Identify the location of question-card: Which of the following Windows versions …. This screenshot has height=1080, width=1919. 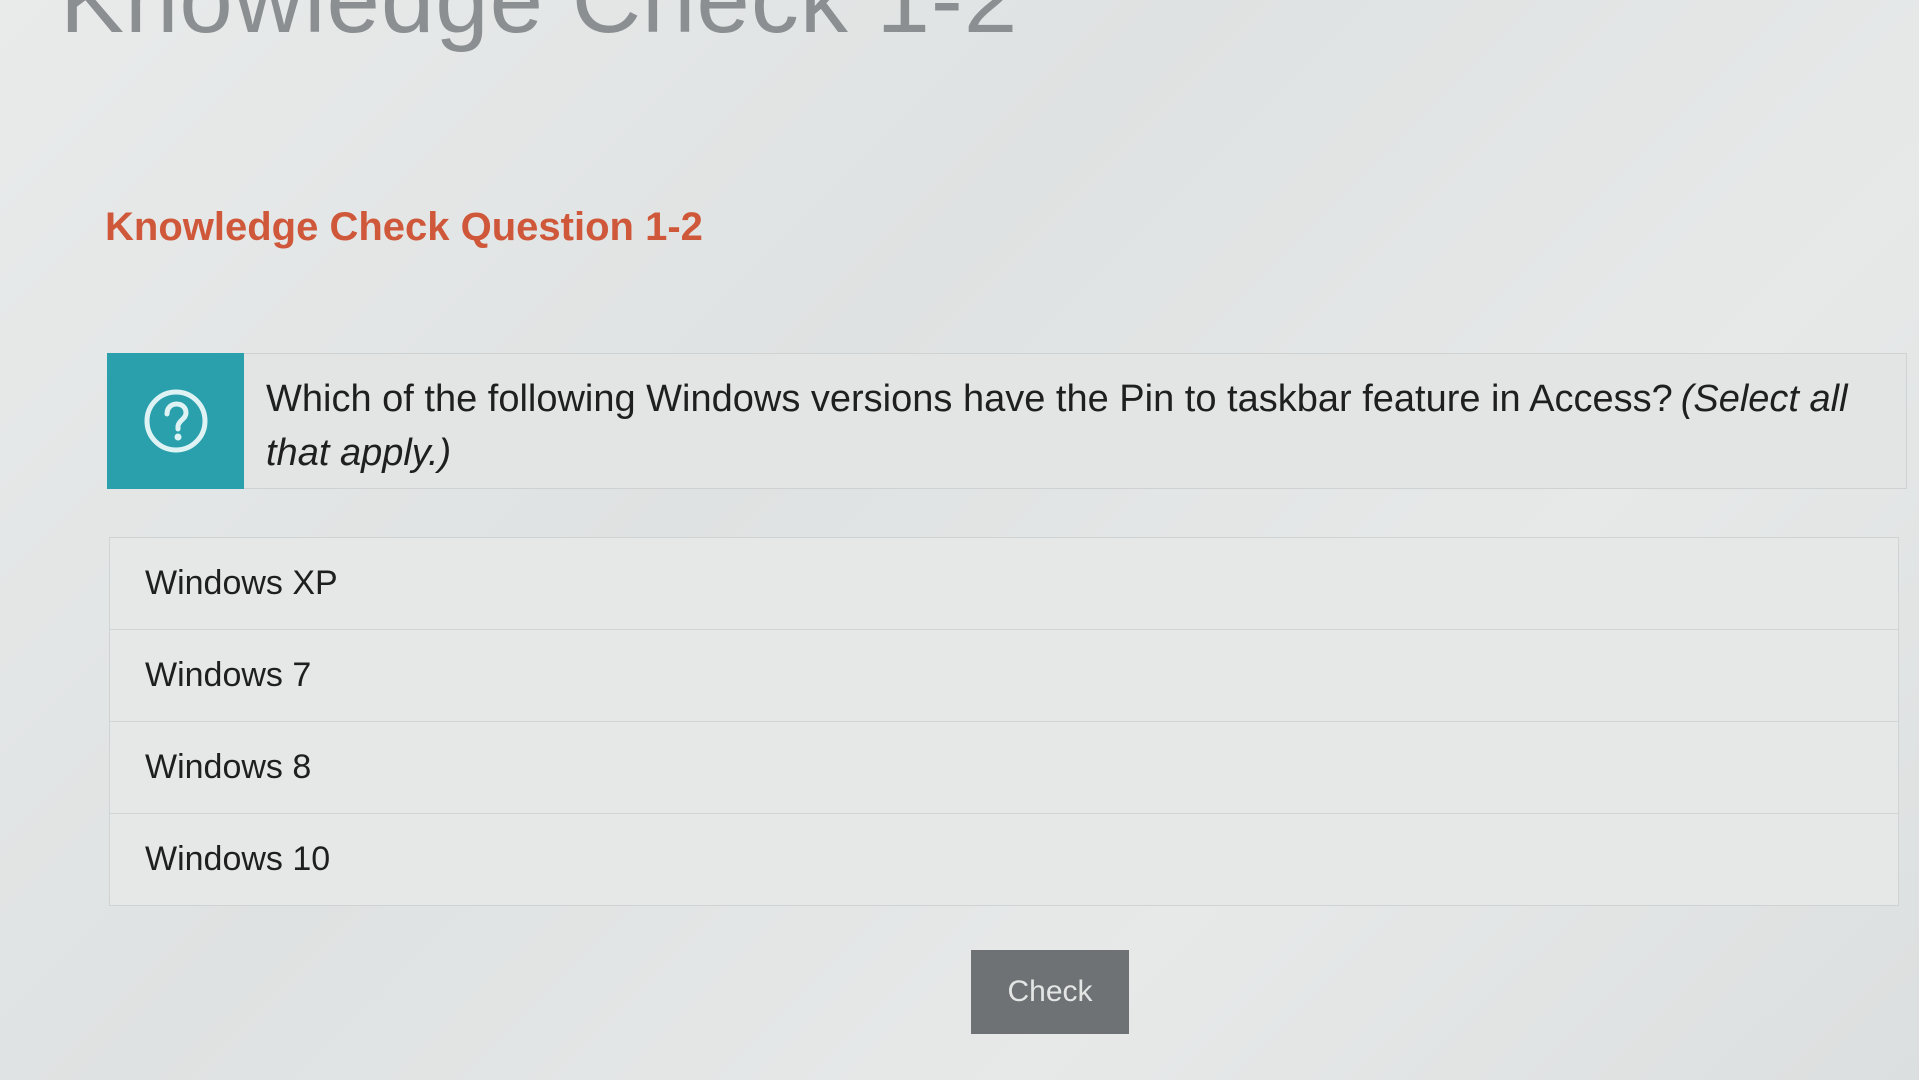
(1007, 421).